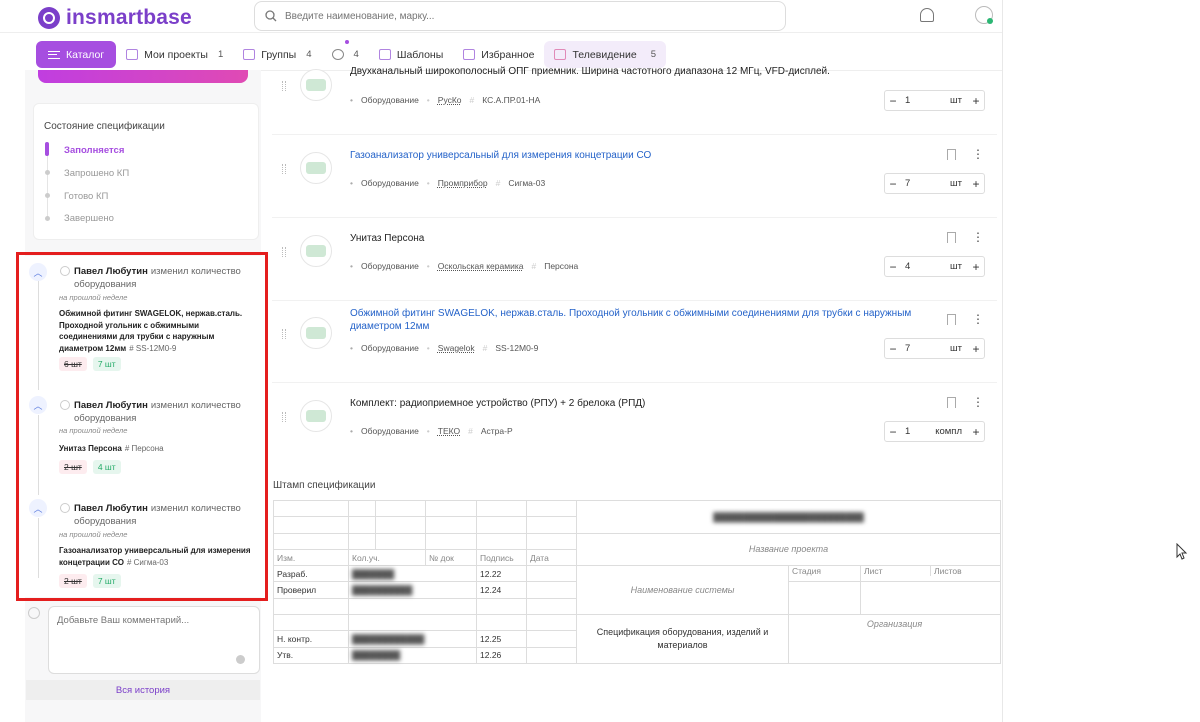  What do you see at coordinates (389, 431) in the screenshot?
I see `product-category: Оборудование` at bounding box center [389, 431].